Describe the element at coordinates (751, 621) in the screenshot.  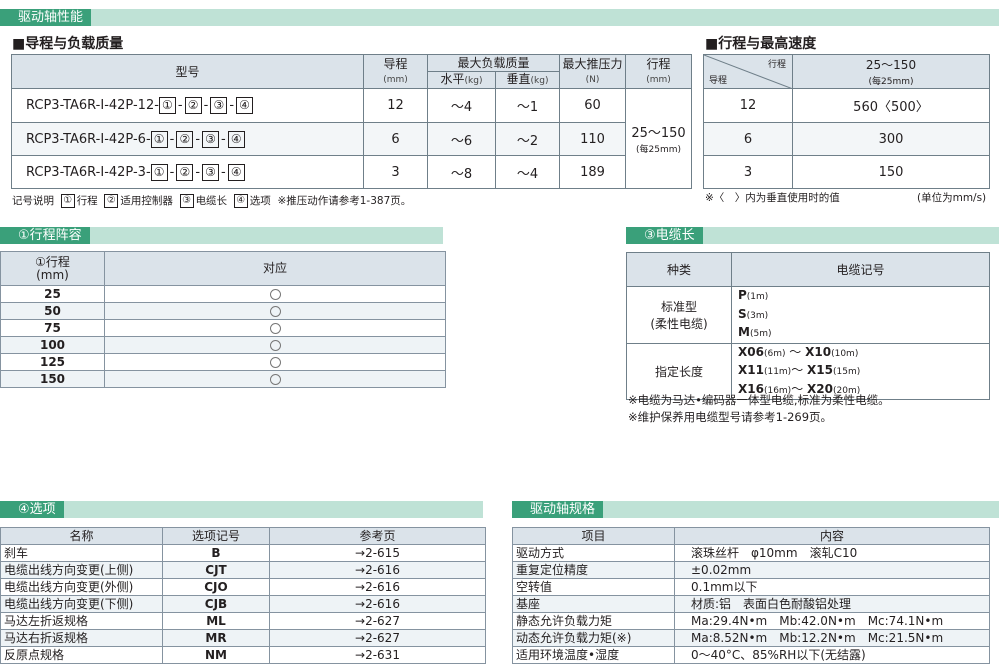
I see `table-row: 静态允许负载力矩 Ma:29.4N•m Mb:42.0N•m Mc:74.1N•m` at that location.